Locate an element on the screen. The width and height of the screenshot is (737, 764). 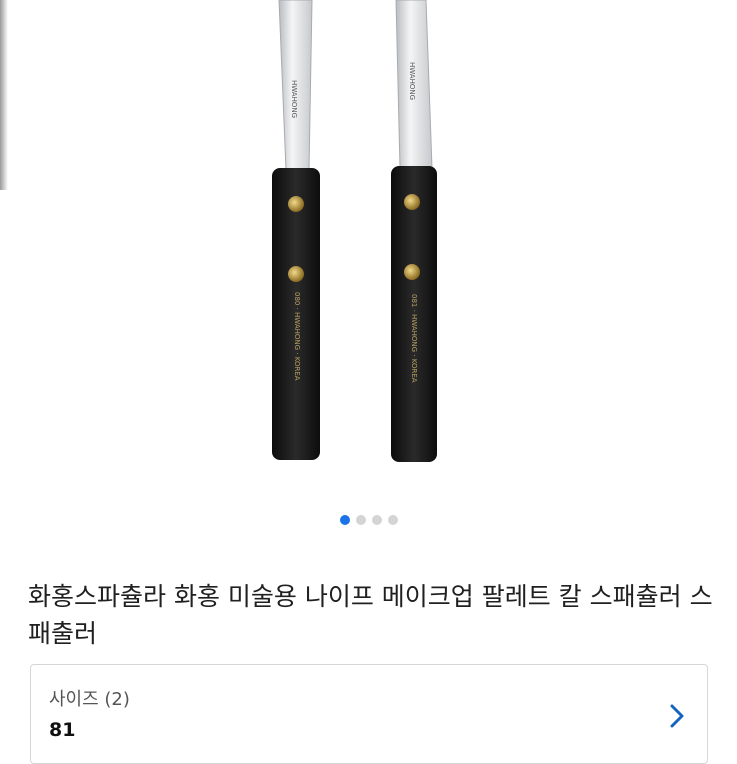
knife-right: HWAHONG 081 · HWAHONG · KOREA is located at coordinates (414, 231).